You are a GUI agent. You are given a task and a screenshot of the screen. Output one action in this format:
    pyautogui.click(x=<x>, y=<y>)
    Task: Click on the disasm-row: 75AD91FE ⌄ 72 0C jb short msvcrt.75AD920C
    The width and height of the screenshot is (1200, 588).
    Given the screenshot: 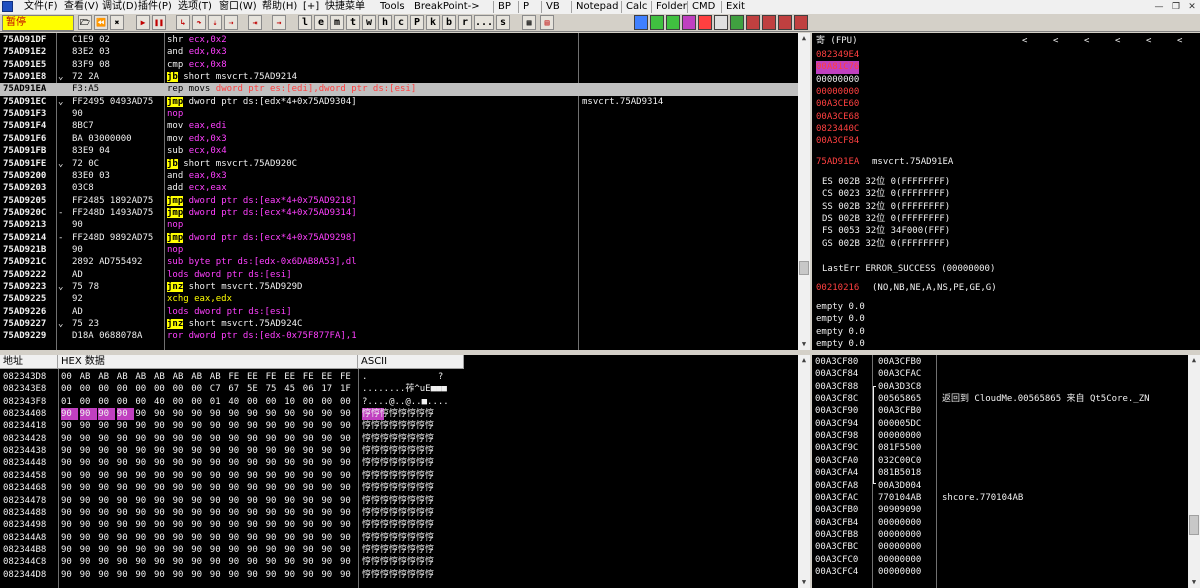 What is the action you would take?
    pyautogui.click(x=399, y=164)
    